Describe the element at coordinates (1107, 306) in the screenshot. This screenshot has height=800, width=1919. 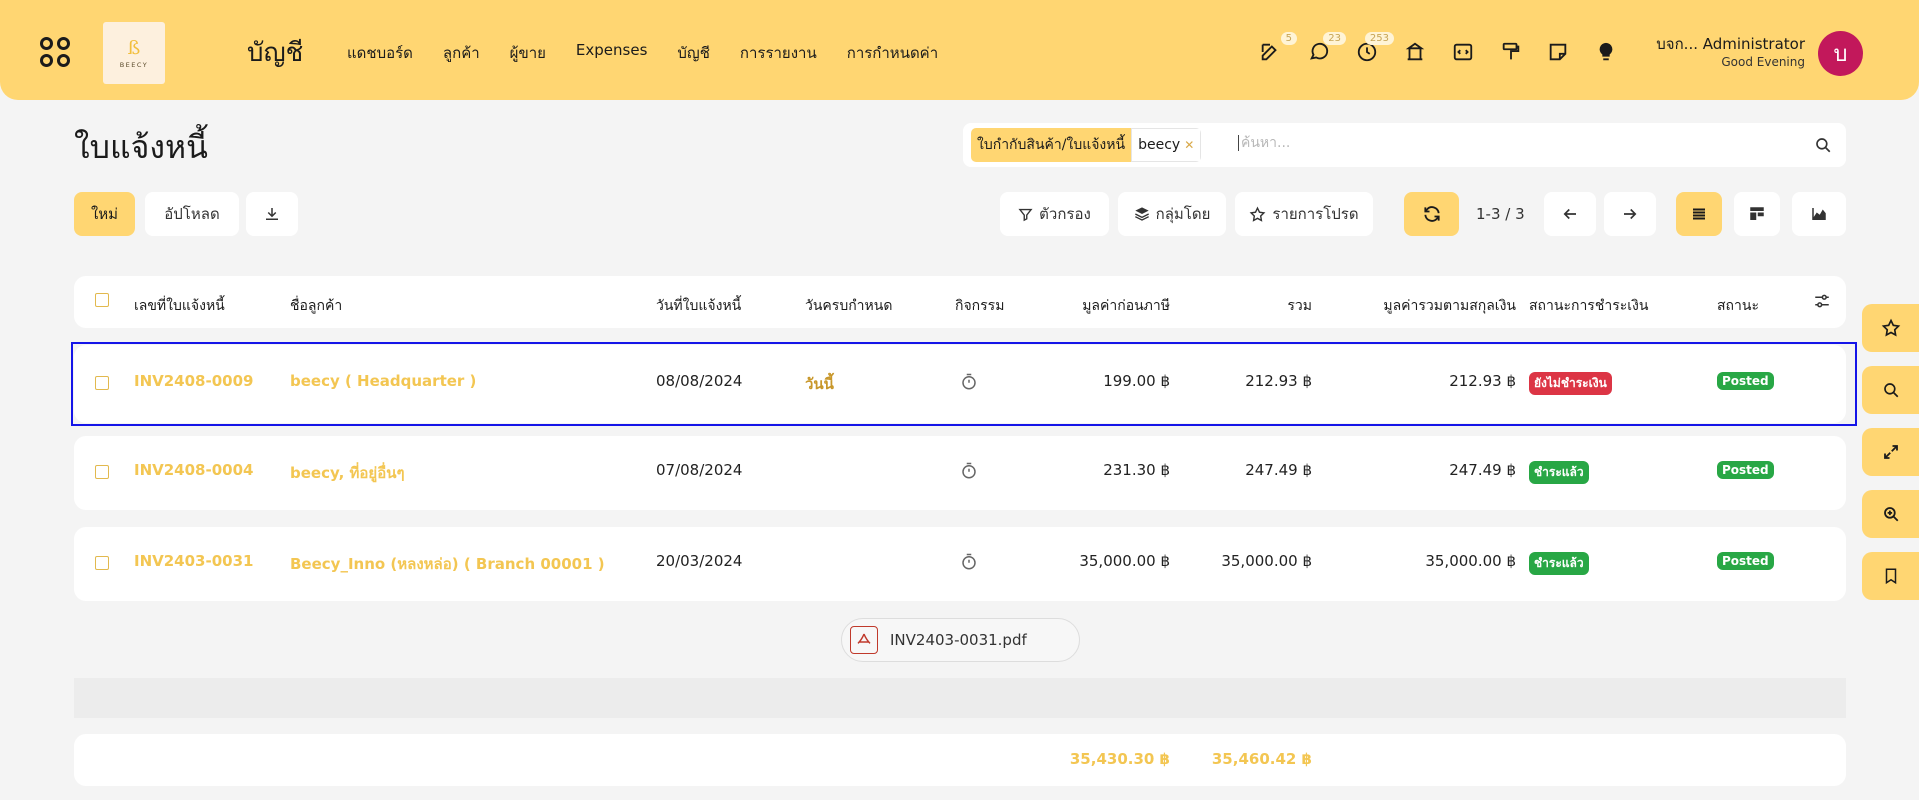
I see `col-untaxed: มูลค่าก่อนภาษี` at that location.